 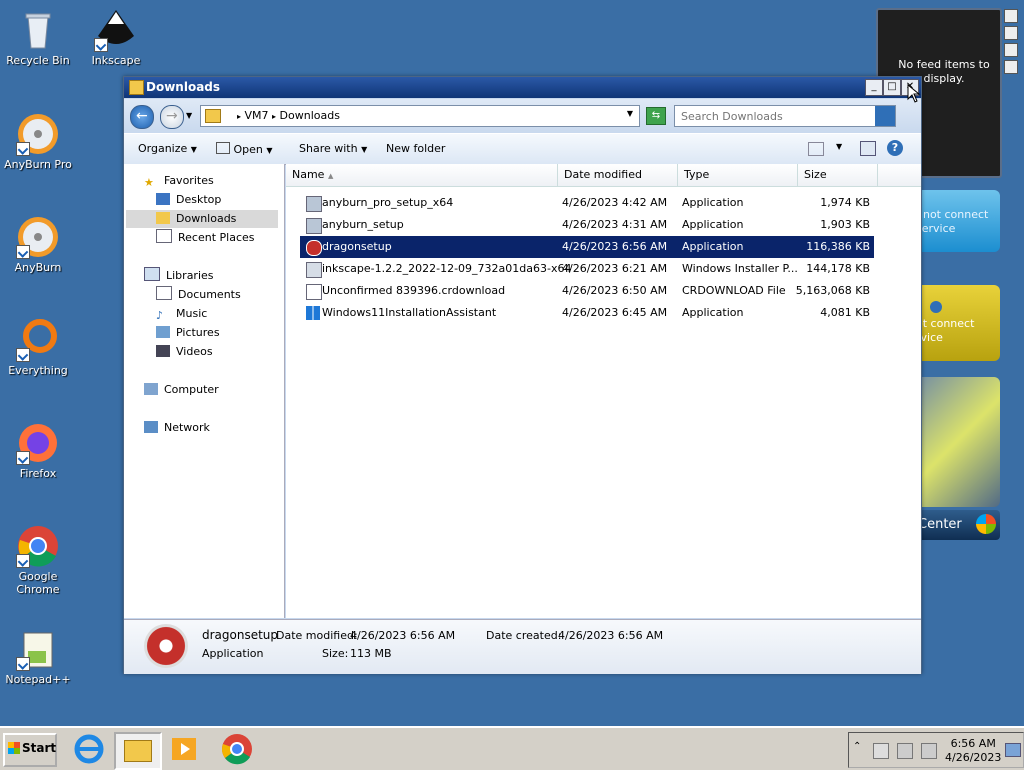 I want to click on system-tray: ⌃ 6:56 AM 4/26/2023, so click(x=936, y=750).